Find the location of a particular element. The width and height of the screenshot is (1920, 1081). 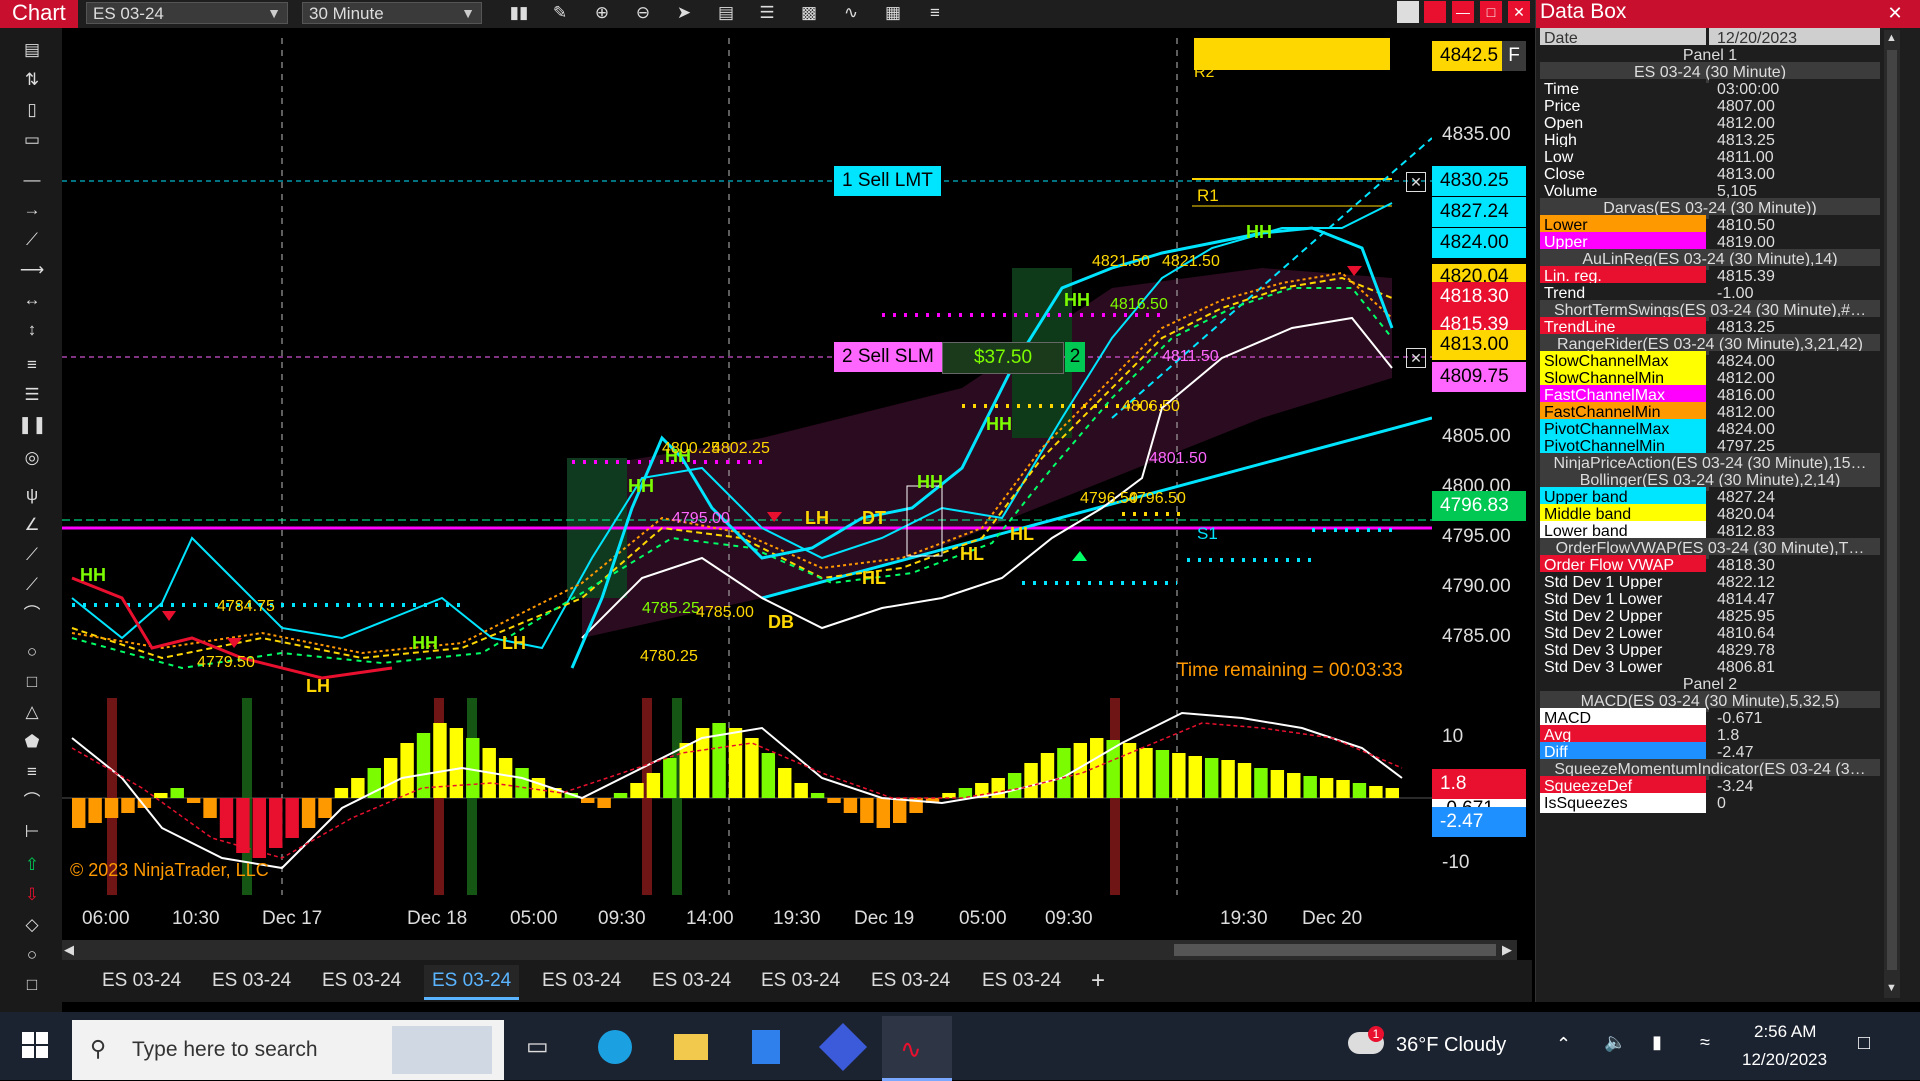

arrow-line-icon: ⟶ is located at coordinates (32, 270).